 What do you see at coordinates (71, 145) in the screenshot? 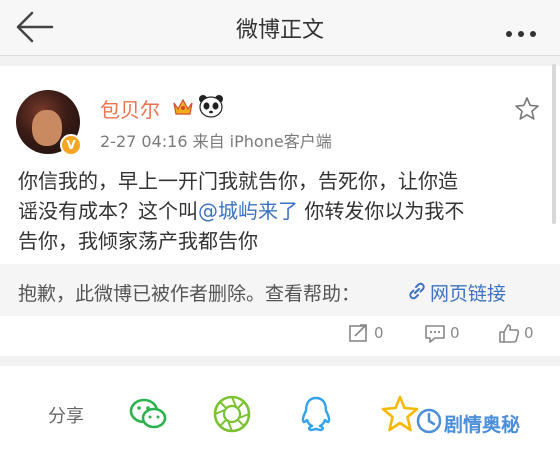
I see `verified-badge-icon: V` at bounding box center [71, 145].